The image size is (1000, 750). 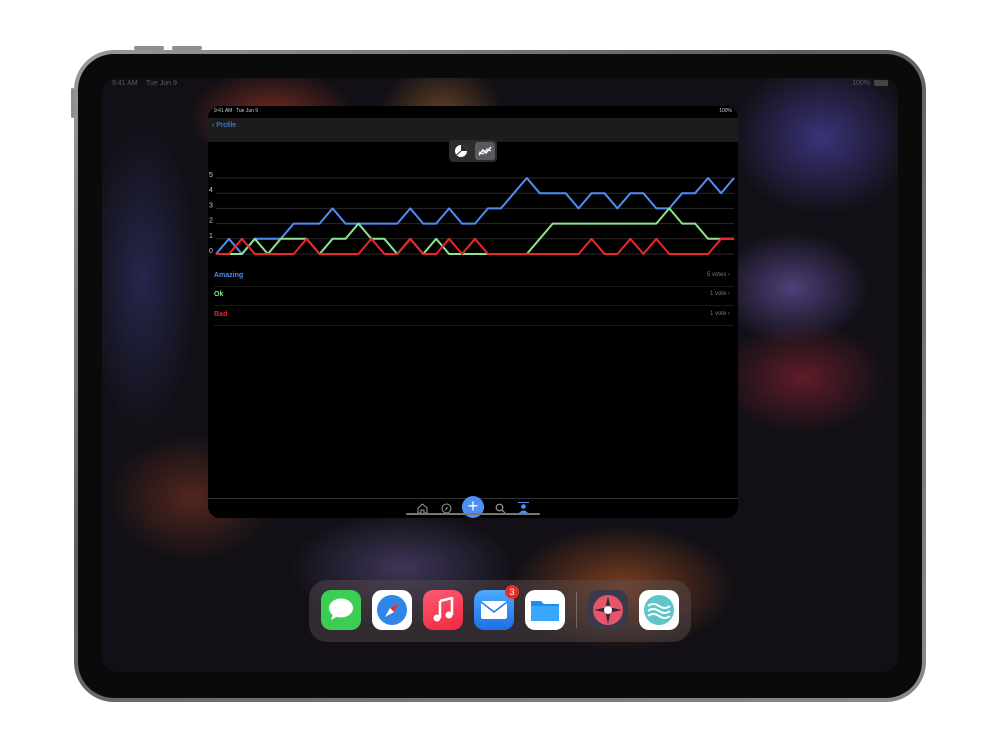 I want to click on series-line-amazing, so click(x=475, y=216).